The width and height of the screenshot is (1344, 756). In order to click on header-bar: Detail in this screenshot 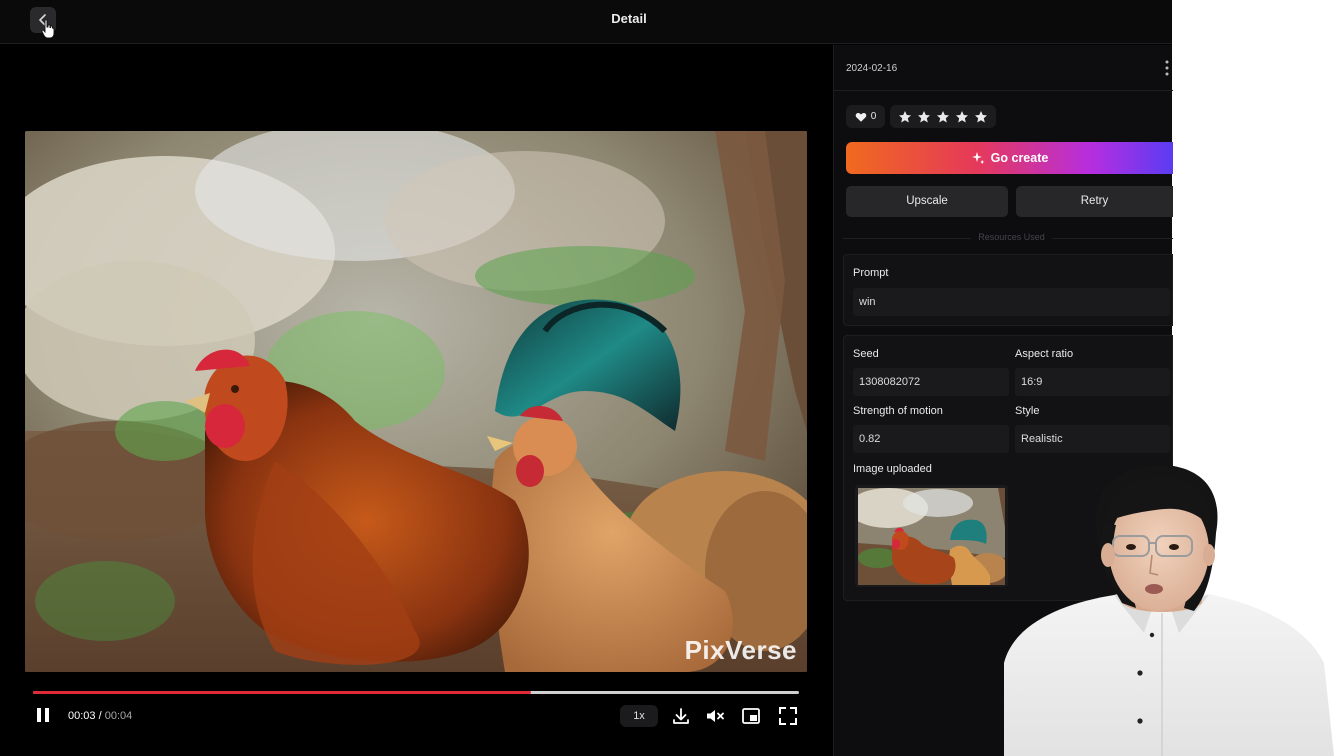, I will do `click(586, 22)`.